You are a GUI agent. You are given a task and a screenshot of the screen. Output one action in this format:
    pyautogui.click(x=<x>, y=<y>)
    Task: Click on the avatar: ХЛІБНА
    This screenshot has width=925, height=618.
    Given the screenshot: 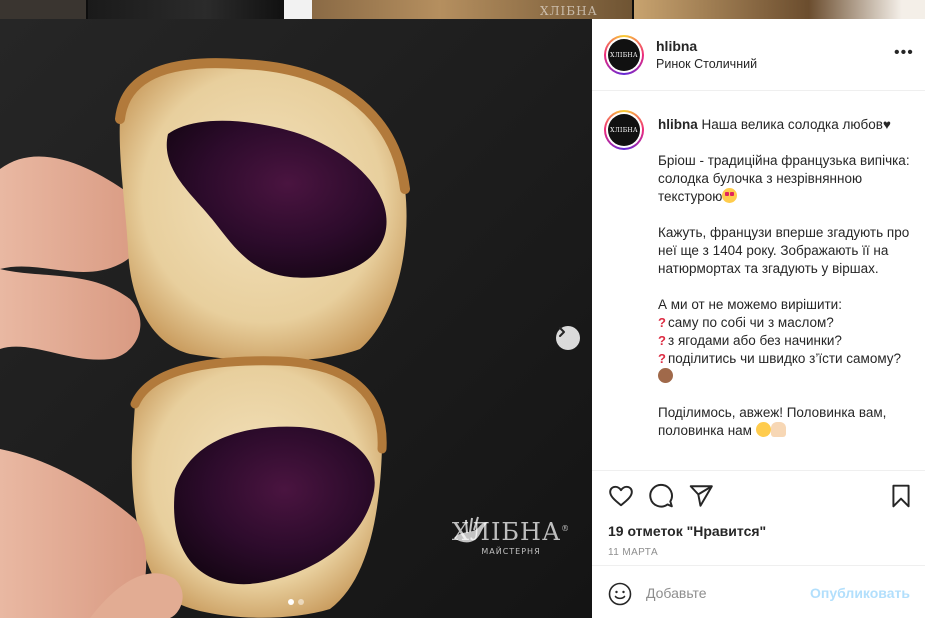 What is the action you would take?
    pyautogui.click(x=624, y=55)
    